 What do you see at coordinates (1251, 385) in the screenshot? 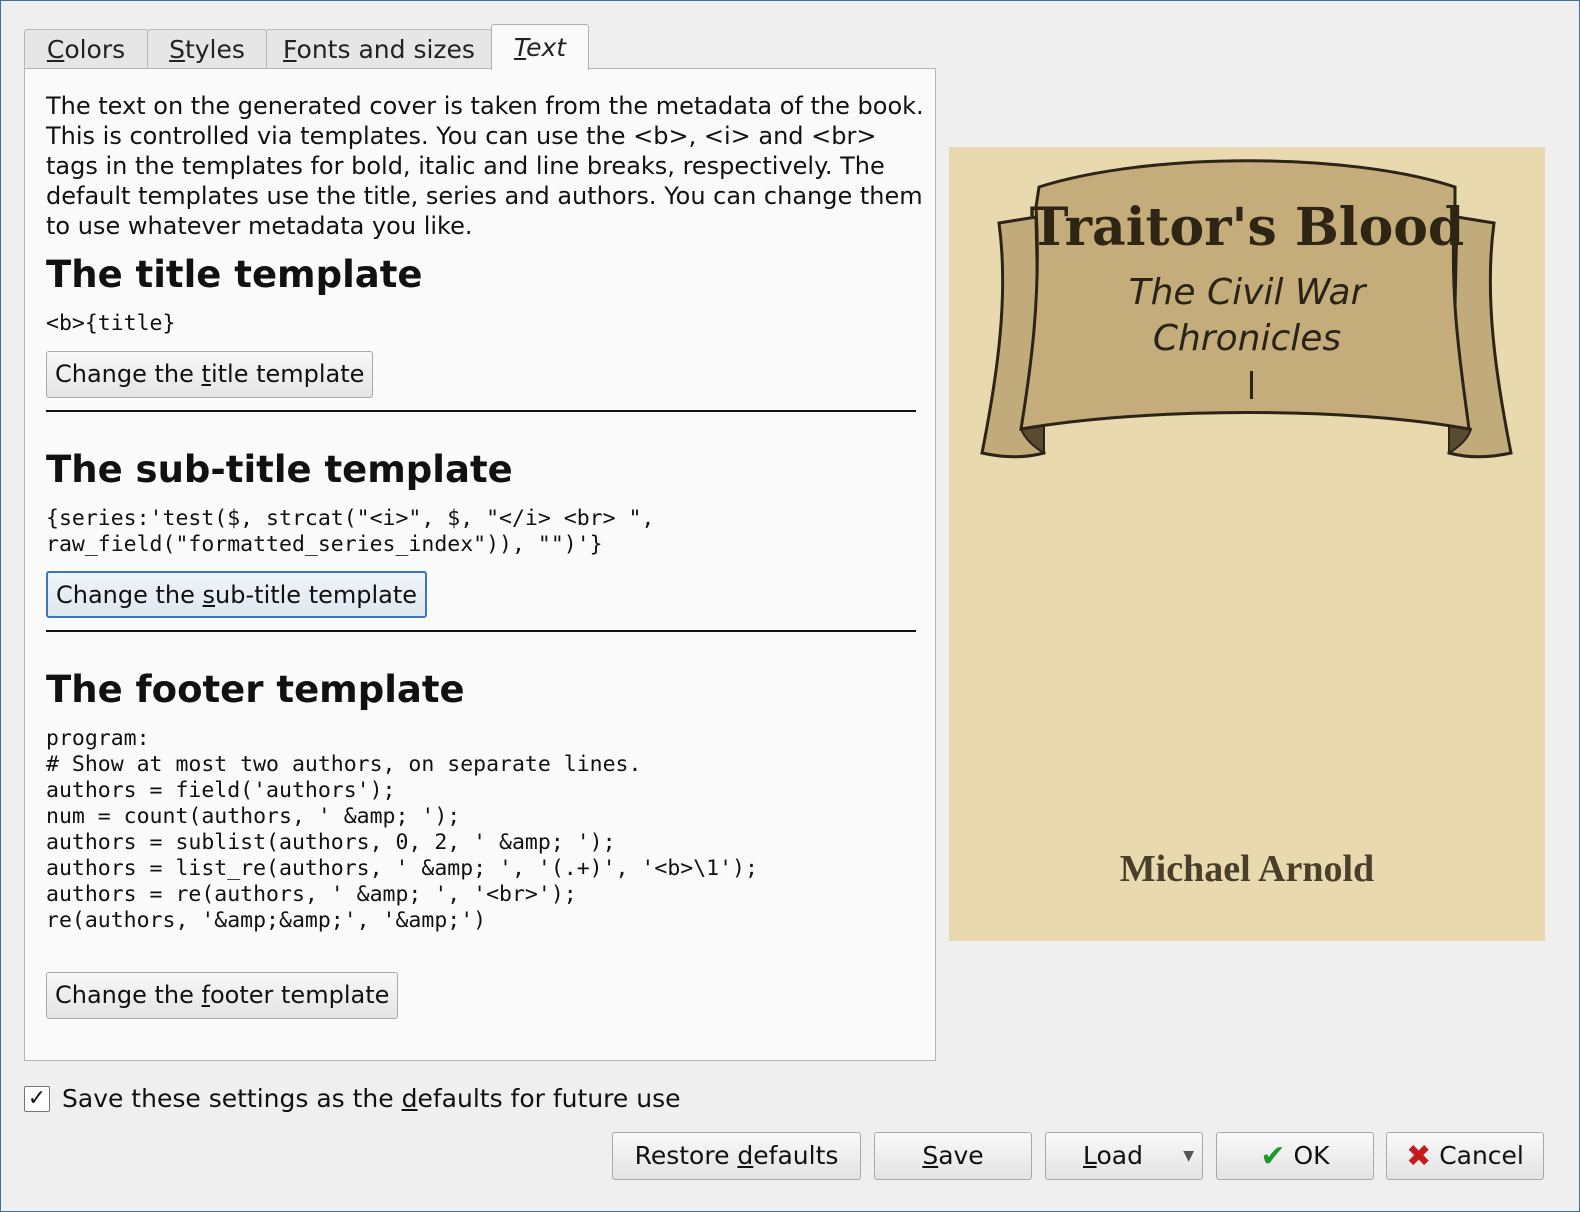
I see `cover-series-index-mark` at bounding box center [1251, 385].